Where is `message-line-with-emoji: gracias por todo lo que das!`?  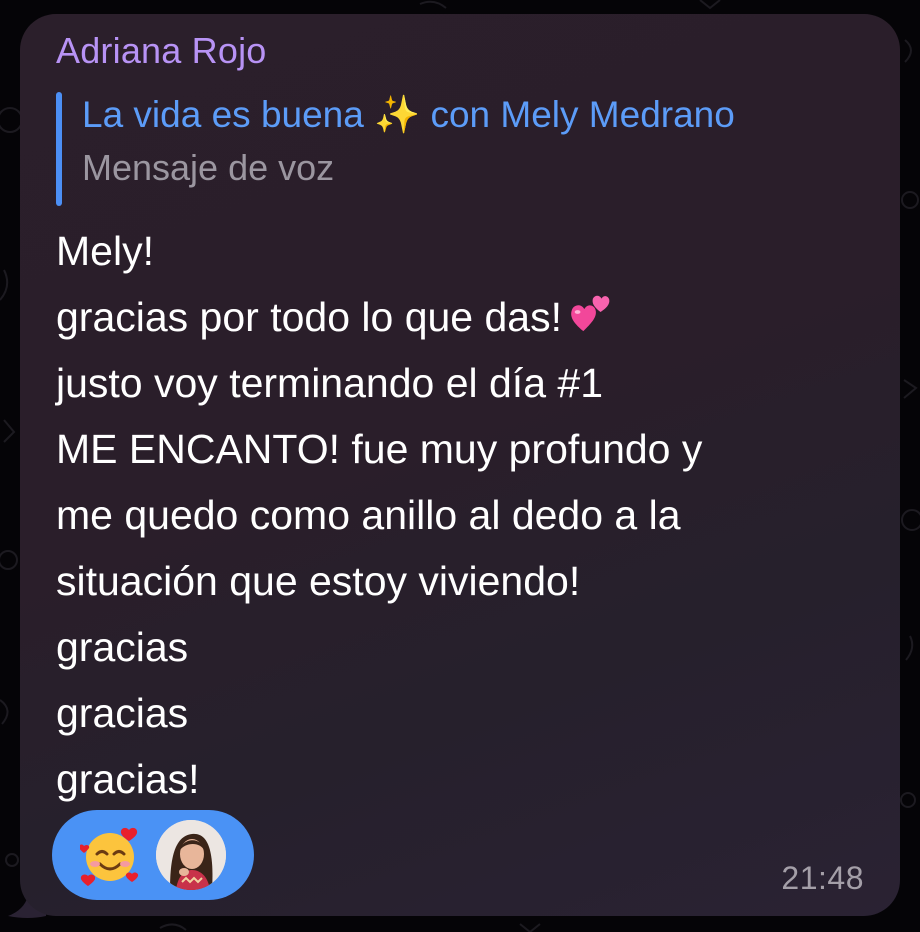 message-line-with-emoji: gracias por todo lo que das! is located at coordinates (471, 317).